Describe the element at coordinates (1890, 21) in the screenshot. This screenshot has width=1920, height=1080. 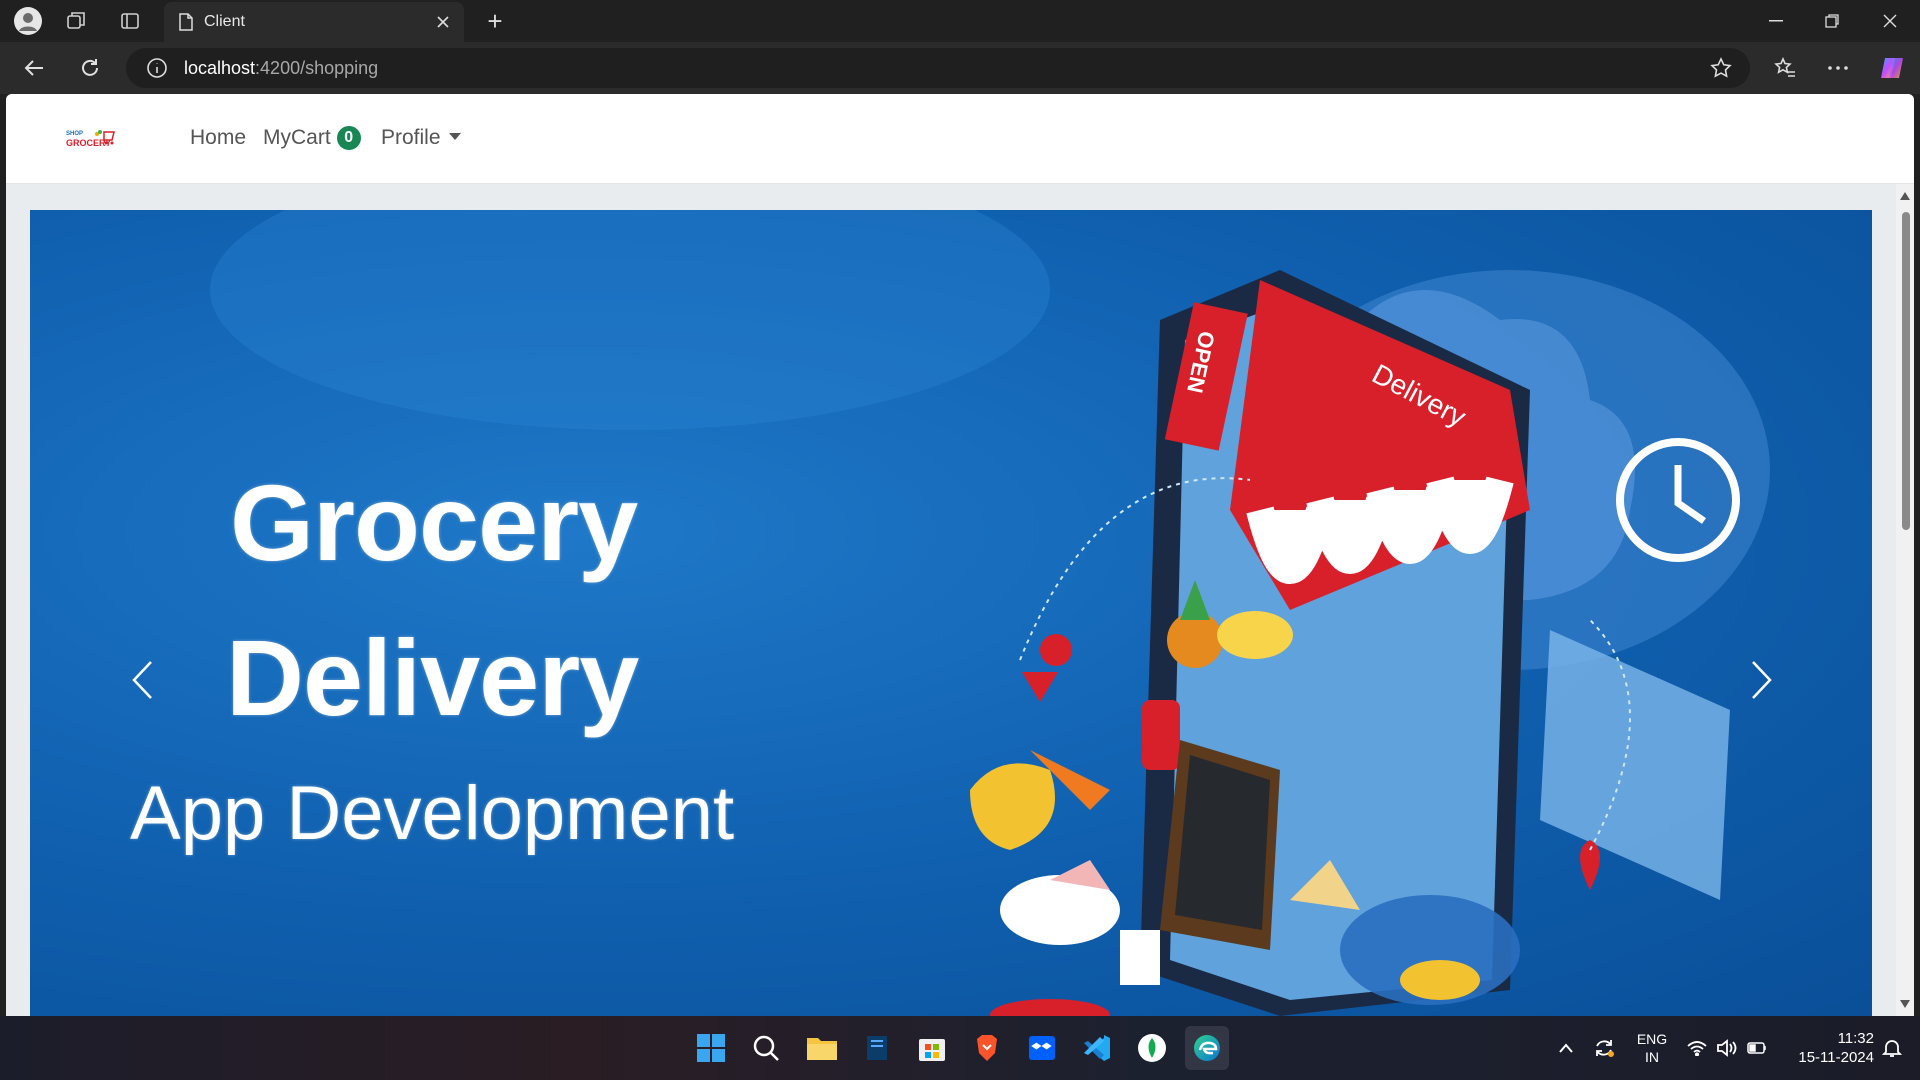
I see `close-window-button` at that location.